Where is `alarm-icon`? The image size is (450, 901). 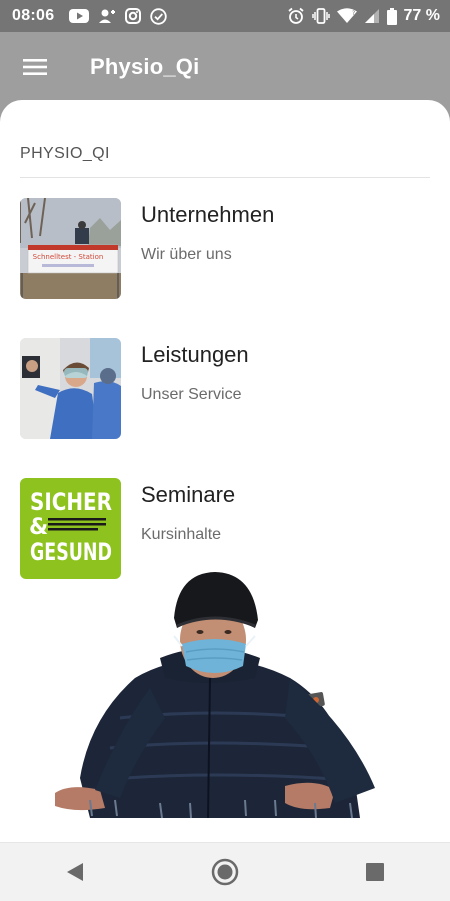
alarm-icon is located at coordinates (296, 16).